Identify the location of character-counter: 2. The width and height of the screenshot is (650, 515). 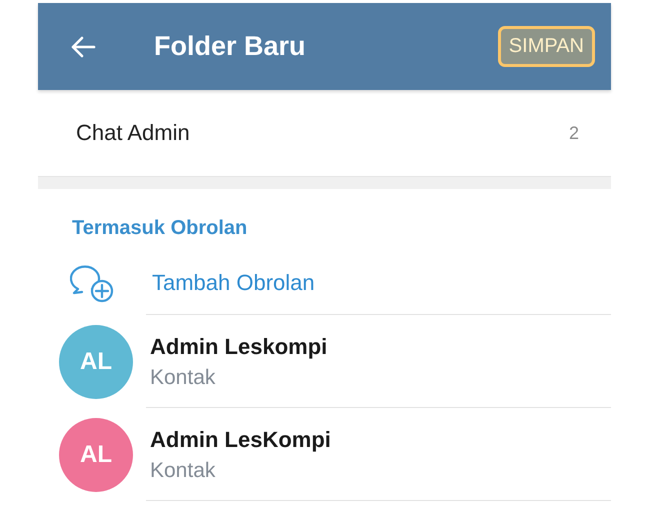
(573, 133).